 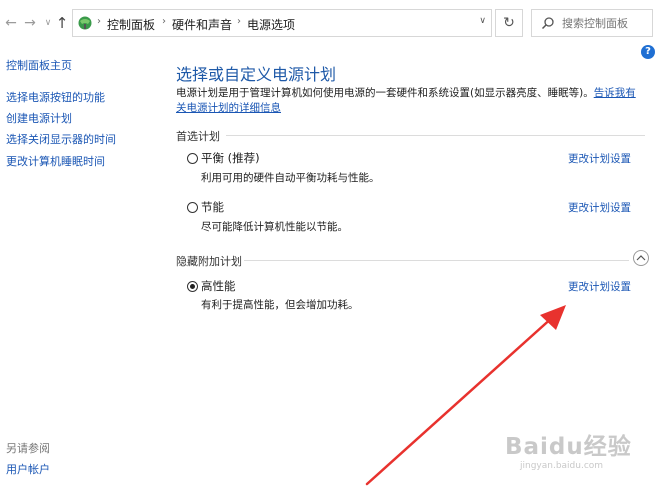 What do you see at coordinates (218, 286) in the screenshot?
I see `plan-name-high-performance: 高性能` at bounding box center [218, 286].